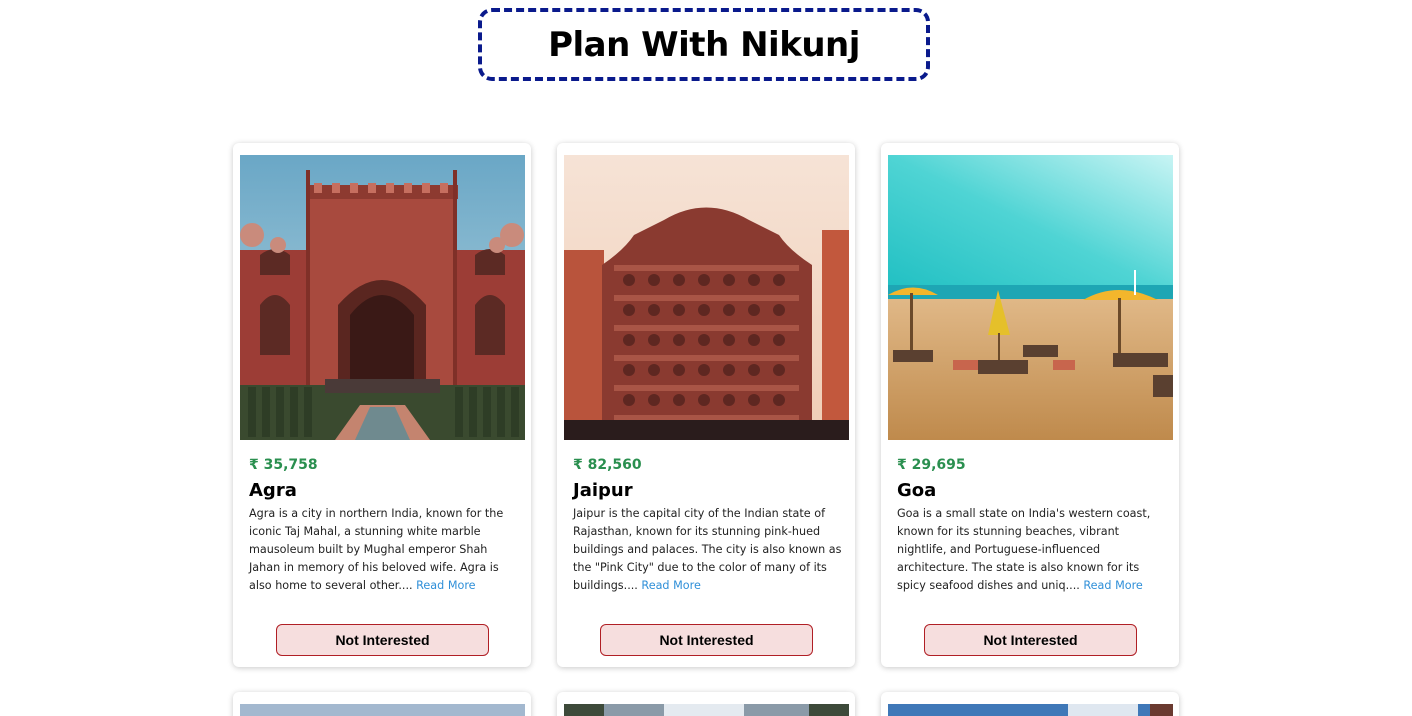 The width and height of the screenshot is (1412, 716). Describe the element at coordinates (917, 490) in the screenshot. I see `tour-name: Goa` at that location.